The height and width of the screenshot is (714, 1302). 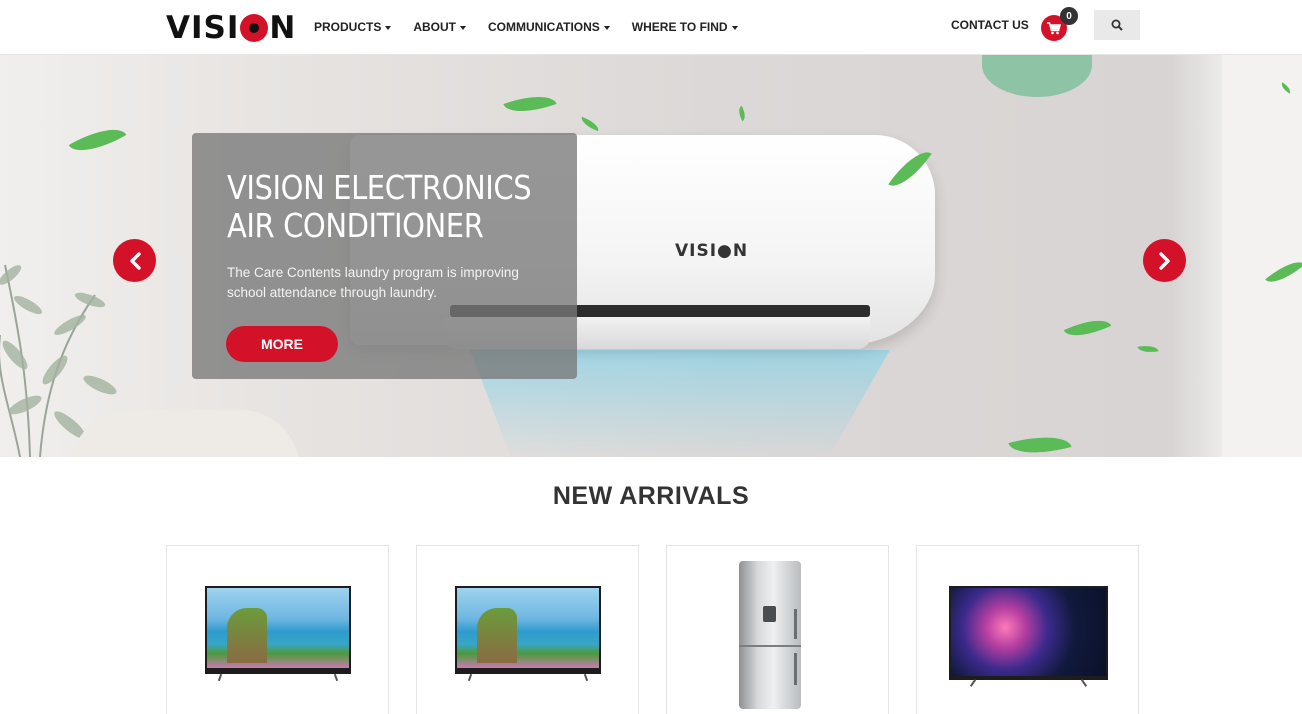 I want to click on slider-next-button, so click(x=1164, y=260).